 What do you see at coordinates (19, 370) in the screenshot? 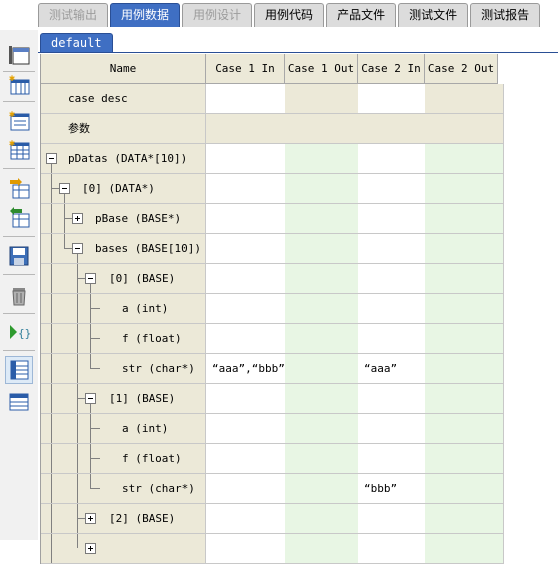
I see `row-view-icon` at bounding box center [19, 370].